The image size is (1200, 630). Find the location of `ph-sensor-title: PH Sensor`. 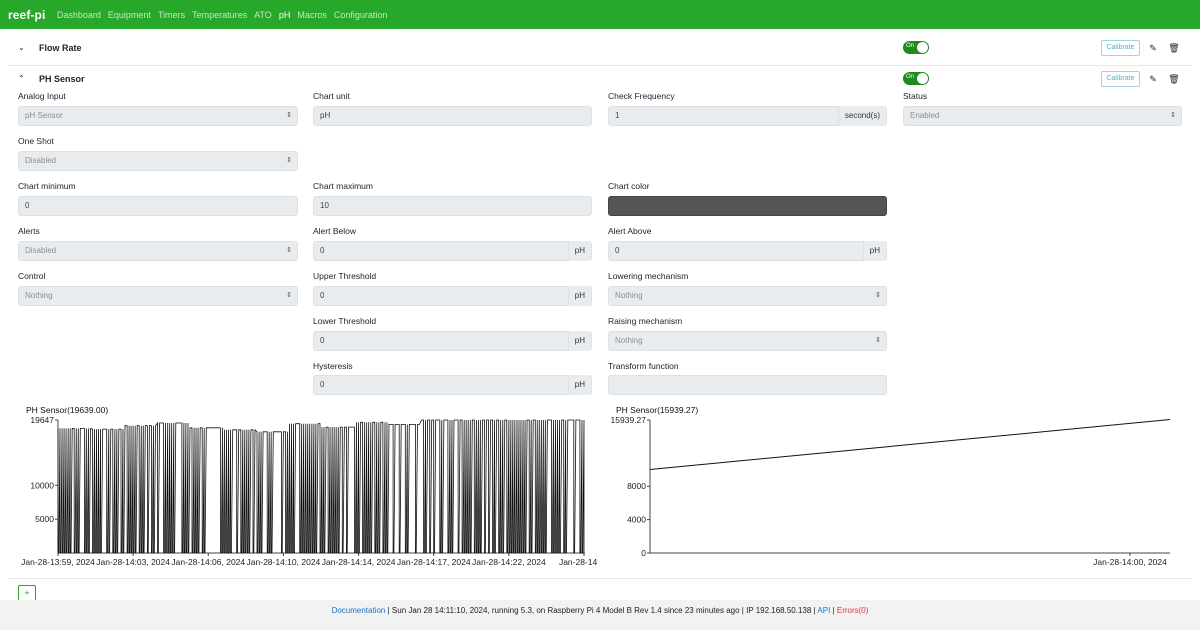

ph-sensor-title: PH Sensor is located at coordinates (62, 79).